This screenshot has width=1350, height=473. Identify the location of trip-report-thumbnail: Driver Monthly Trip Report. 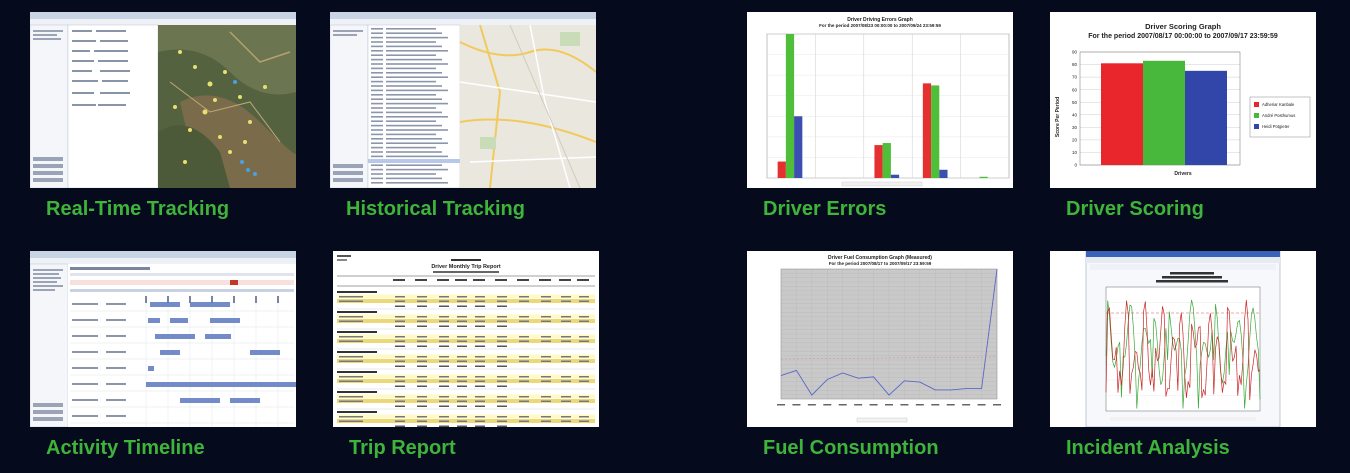
(466, 339).